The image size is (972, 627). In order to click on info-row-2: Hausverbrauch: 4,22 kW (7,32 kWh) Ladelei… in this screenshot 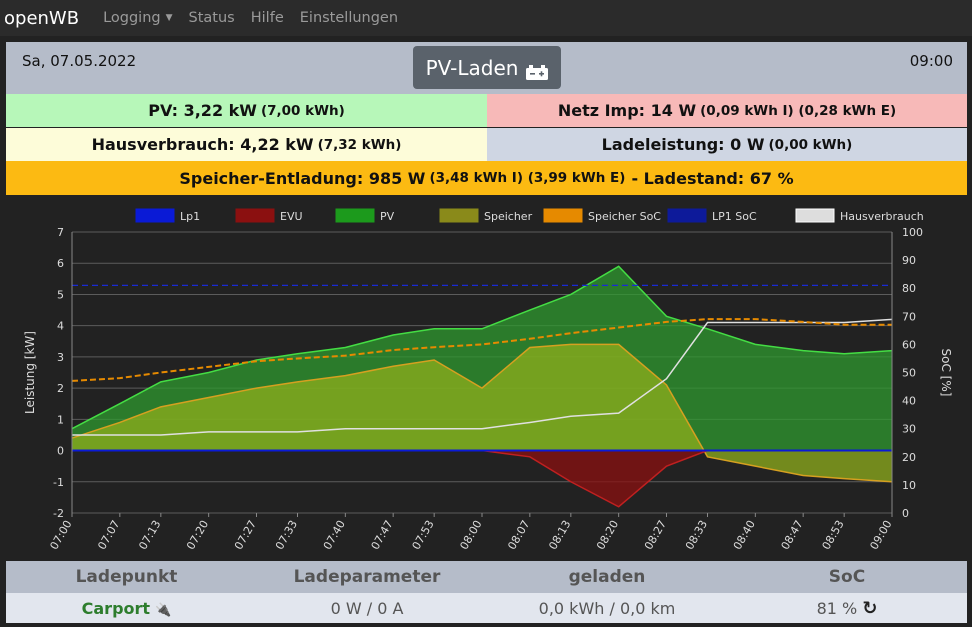, I will do `click(486, 144)`.